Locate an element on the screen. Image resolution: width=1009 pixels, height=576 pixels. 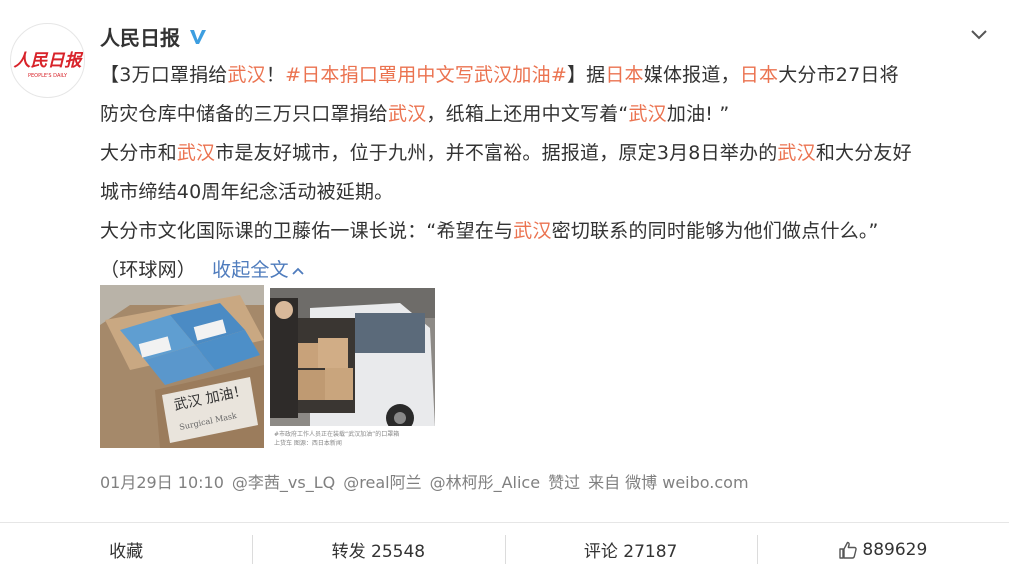
content-text: 密切联系的同时能够为他们做点什么。” is located at coordinates (715, 231).